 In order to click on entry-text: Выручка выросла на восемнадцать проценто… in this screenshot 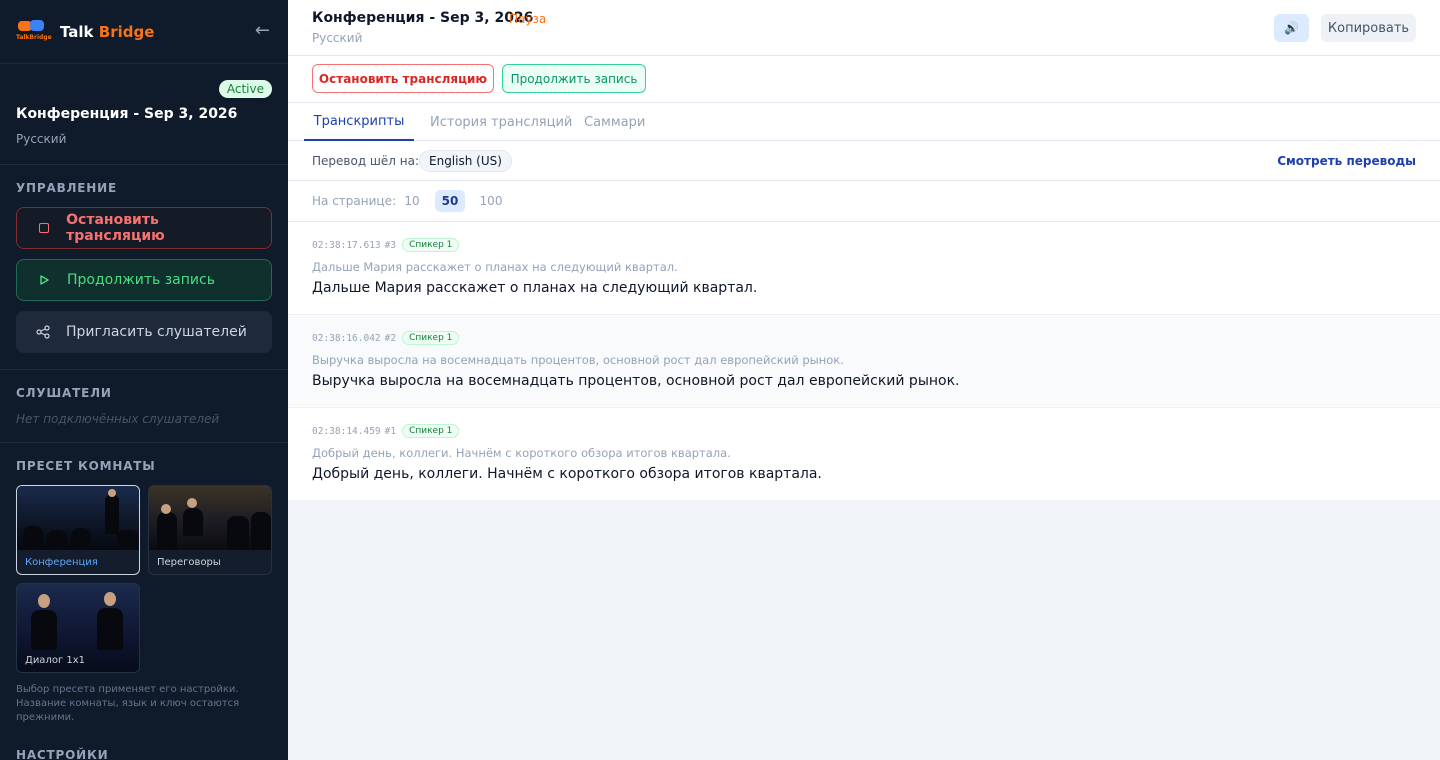, I will do `click(636, 381)`.